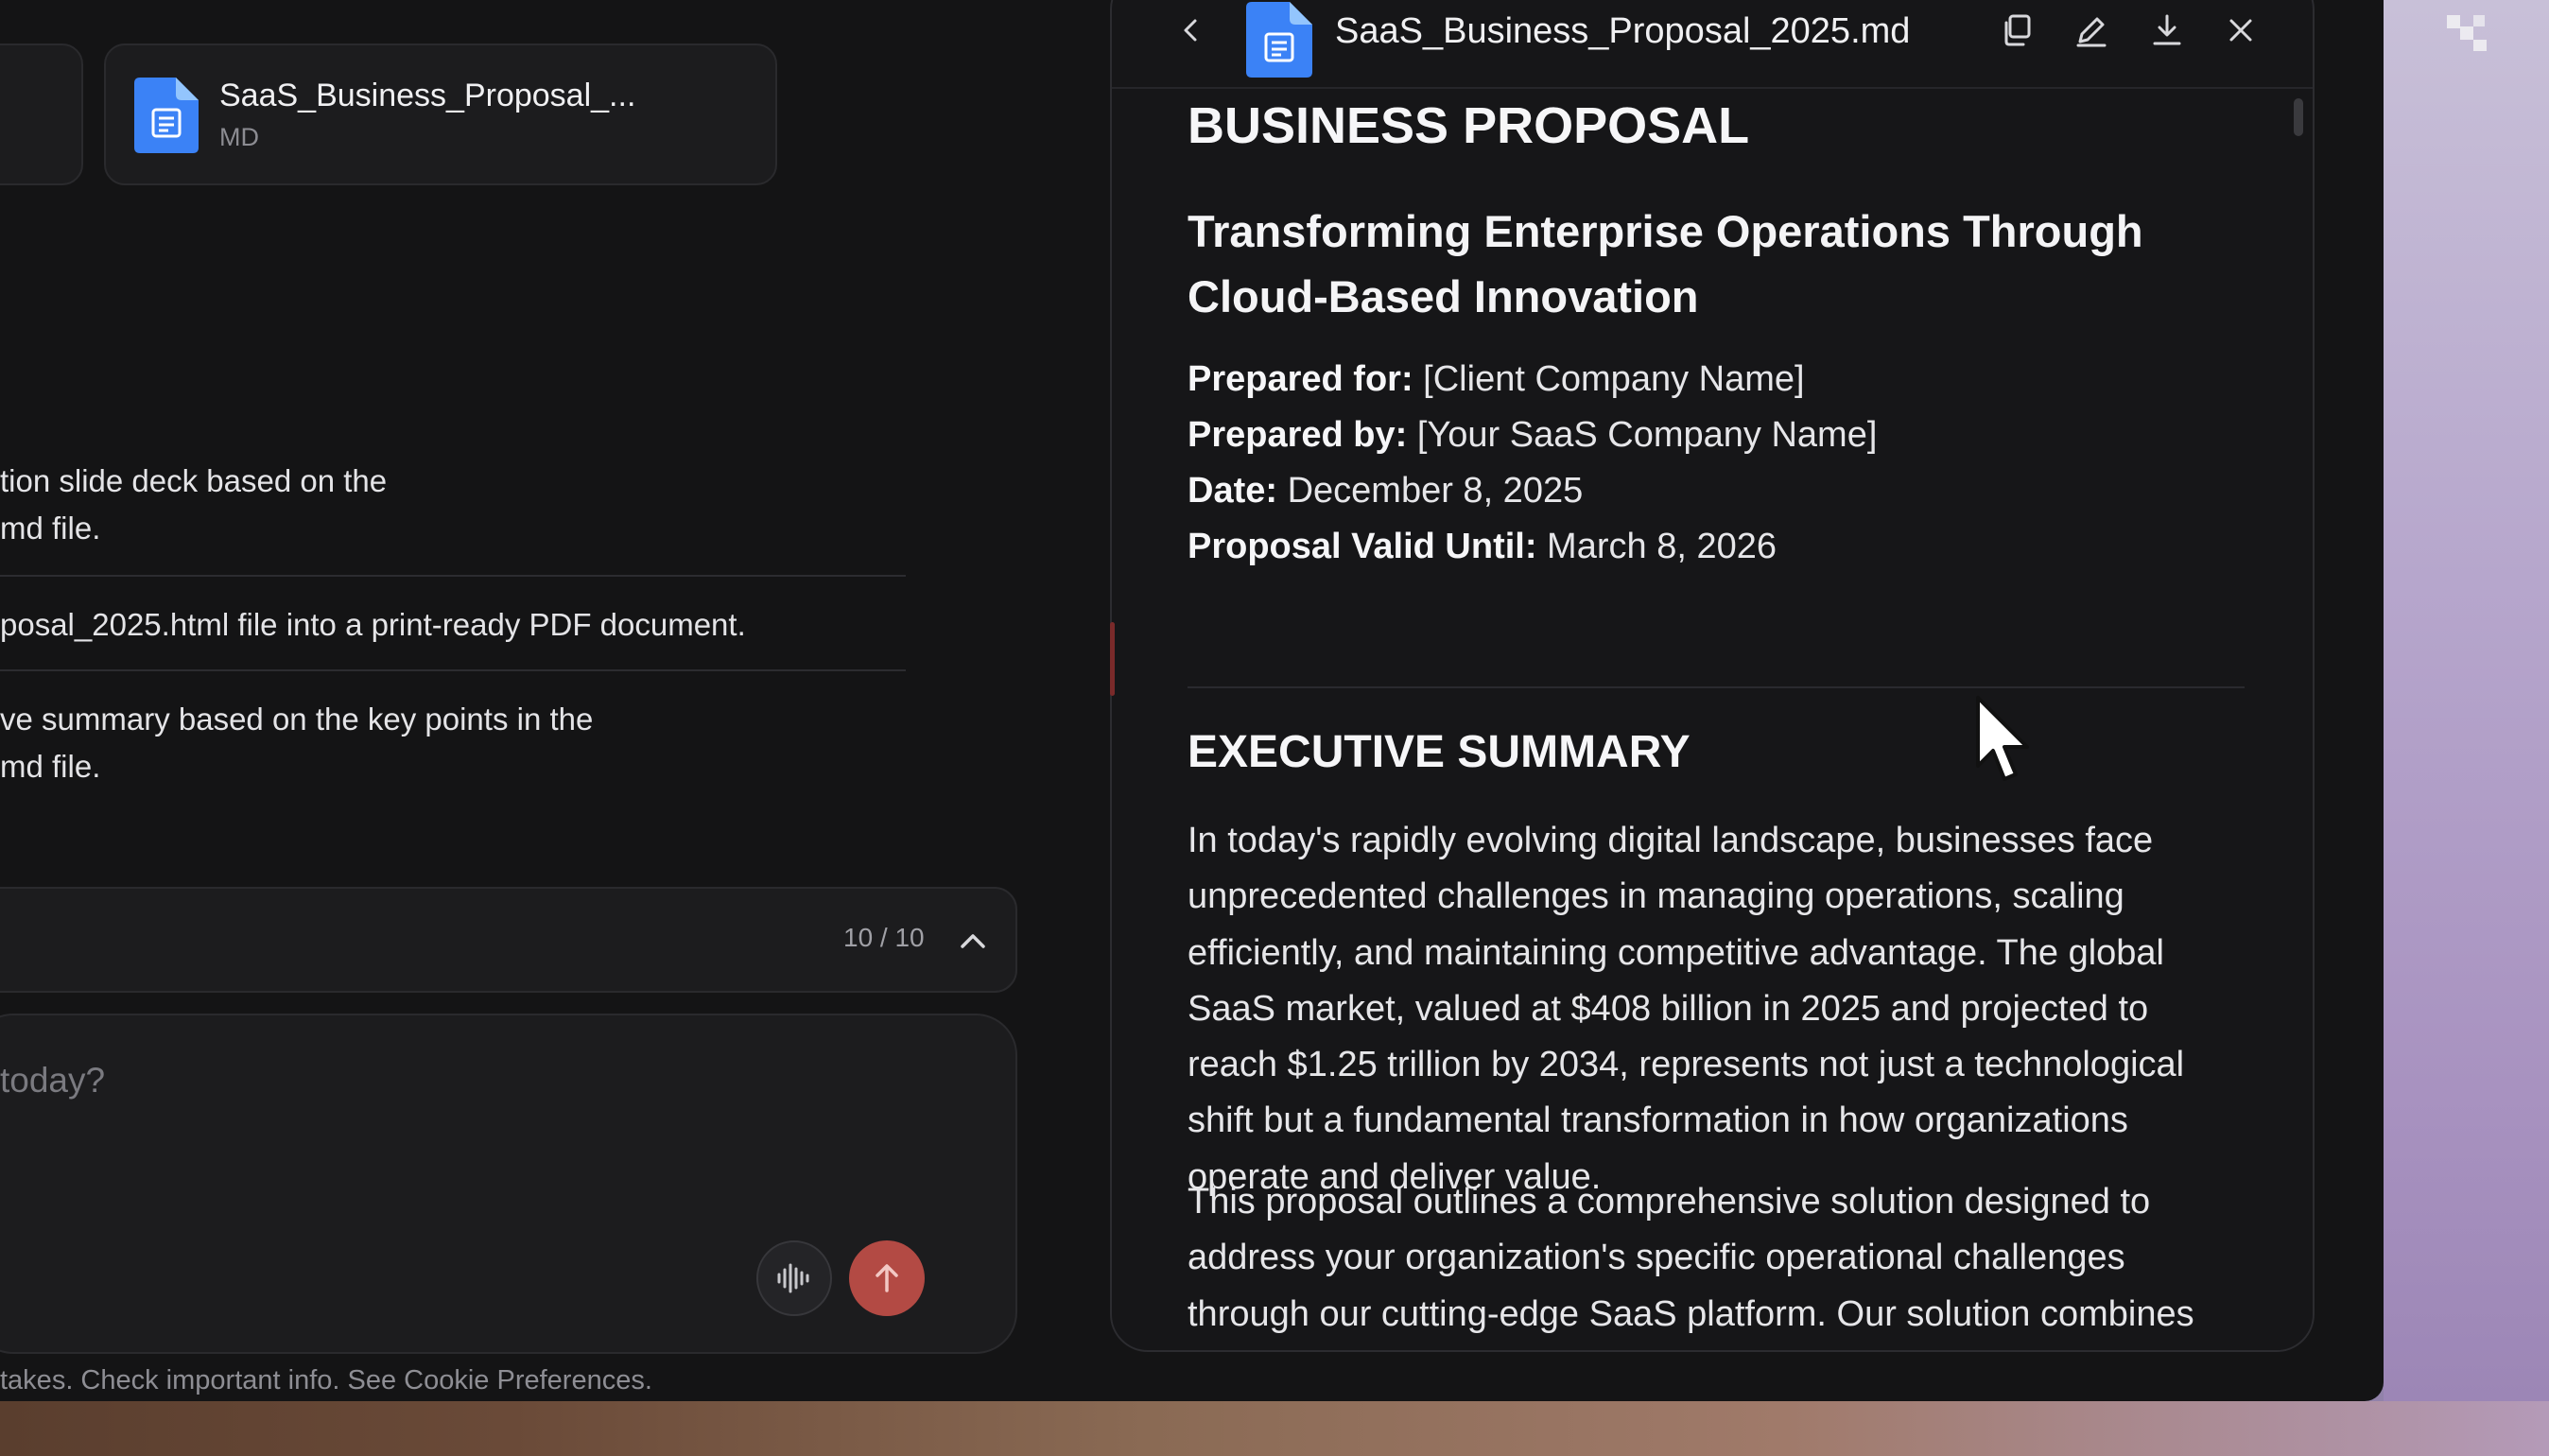  Describe the element at coordinates (1112, 659) in the screenshot. I see `resize-handle` at that location.